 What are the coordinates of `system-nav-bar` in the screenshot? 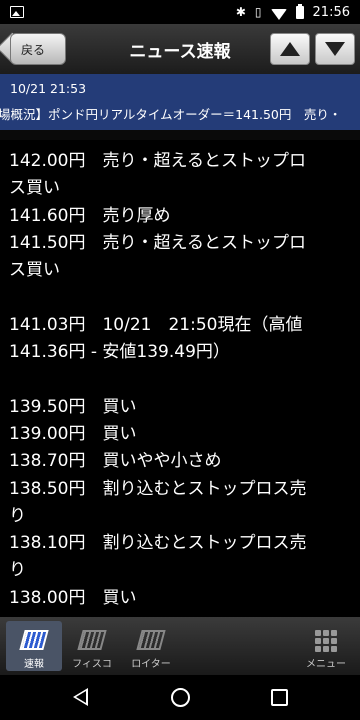 It's located at (180, 697).